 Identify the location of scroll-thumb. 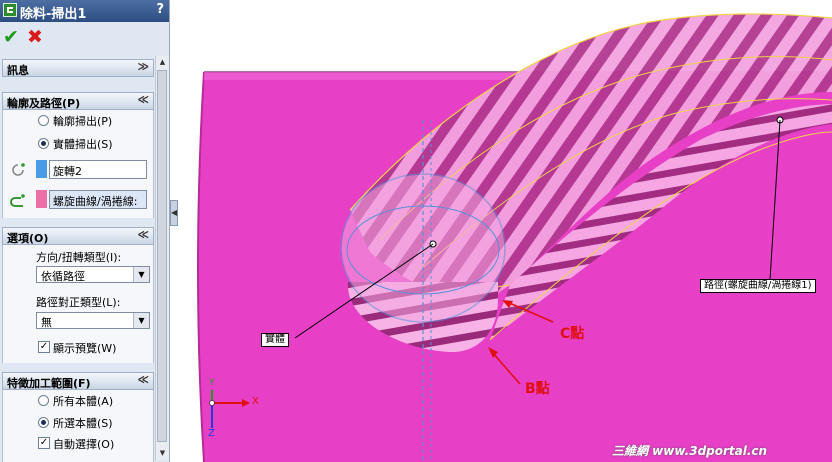
(162, 256).